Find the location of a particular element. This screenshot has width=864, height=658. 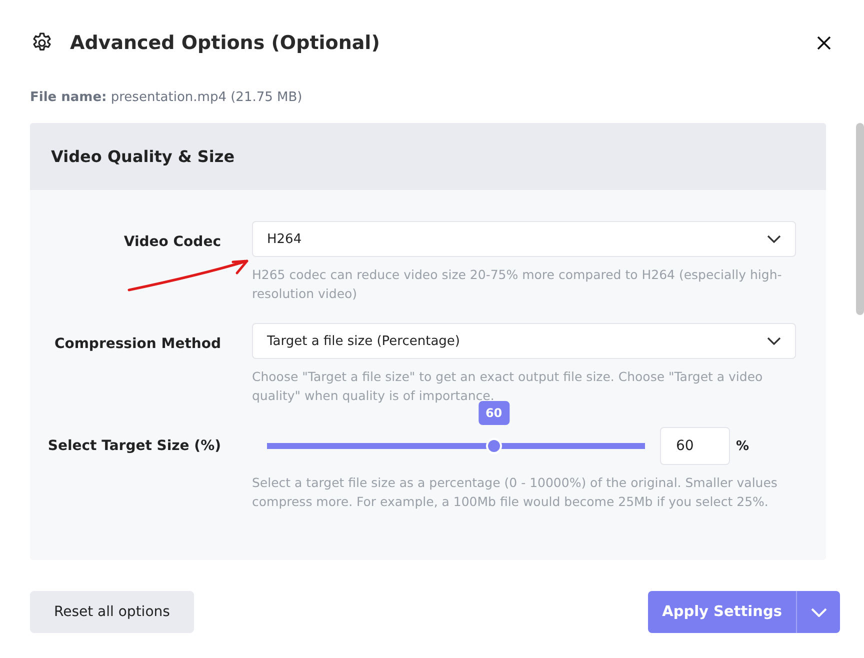

dropdown-field: H264 is located at coordinates (524, 239).